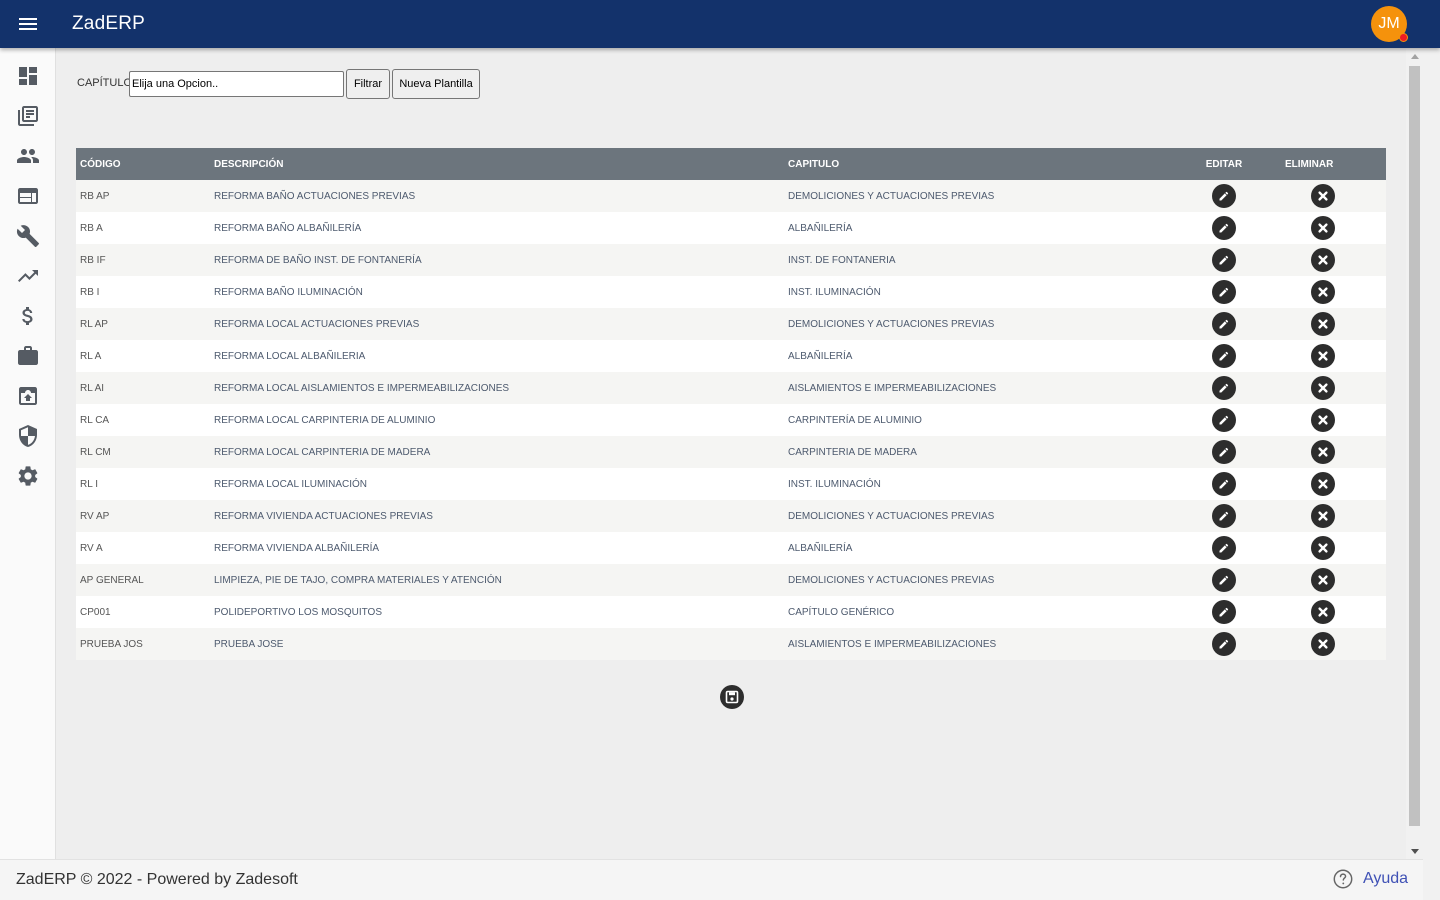  What do you see at coordinates (1389, 24) in the screenshot?
I see `user-avatar: JM` at bounding box center [1389, 24].